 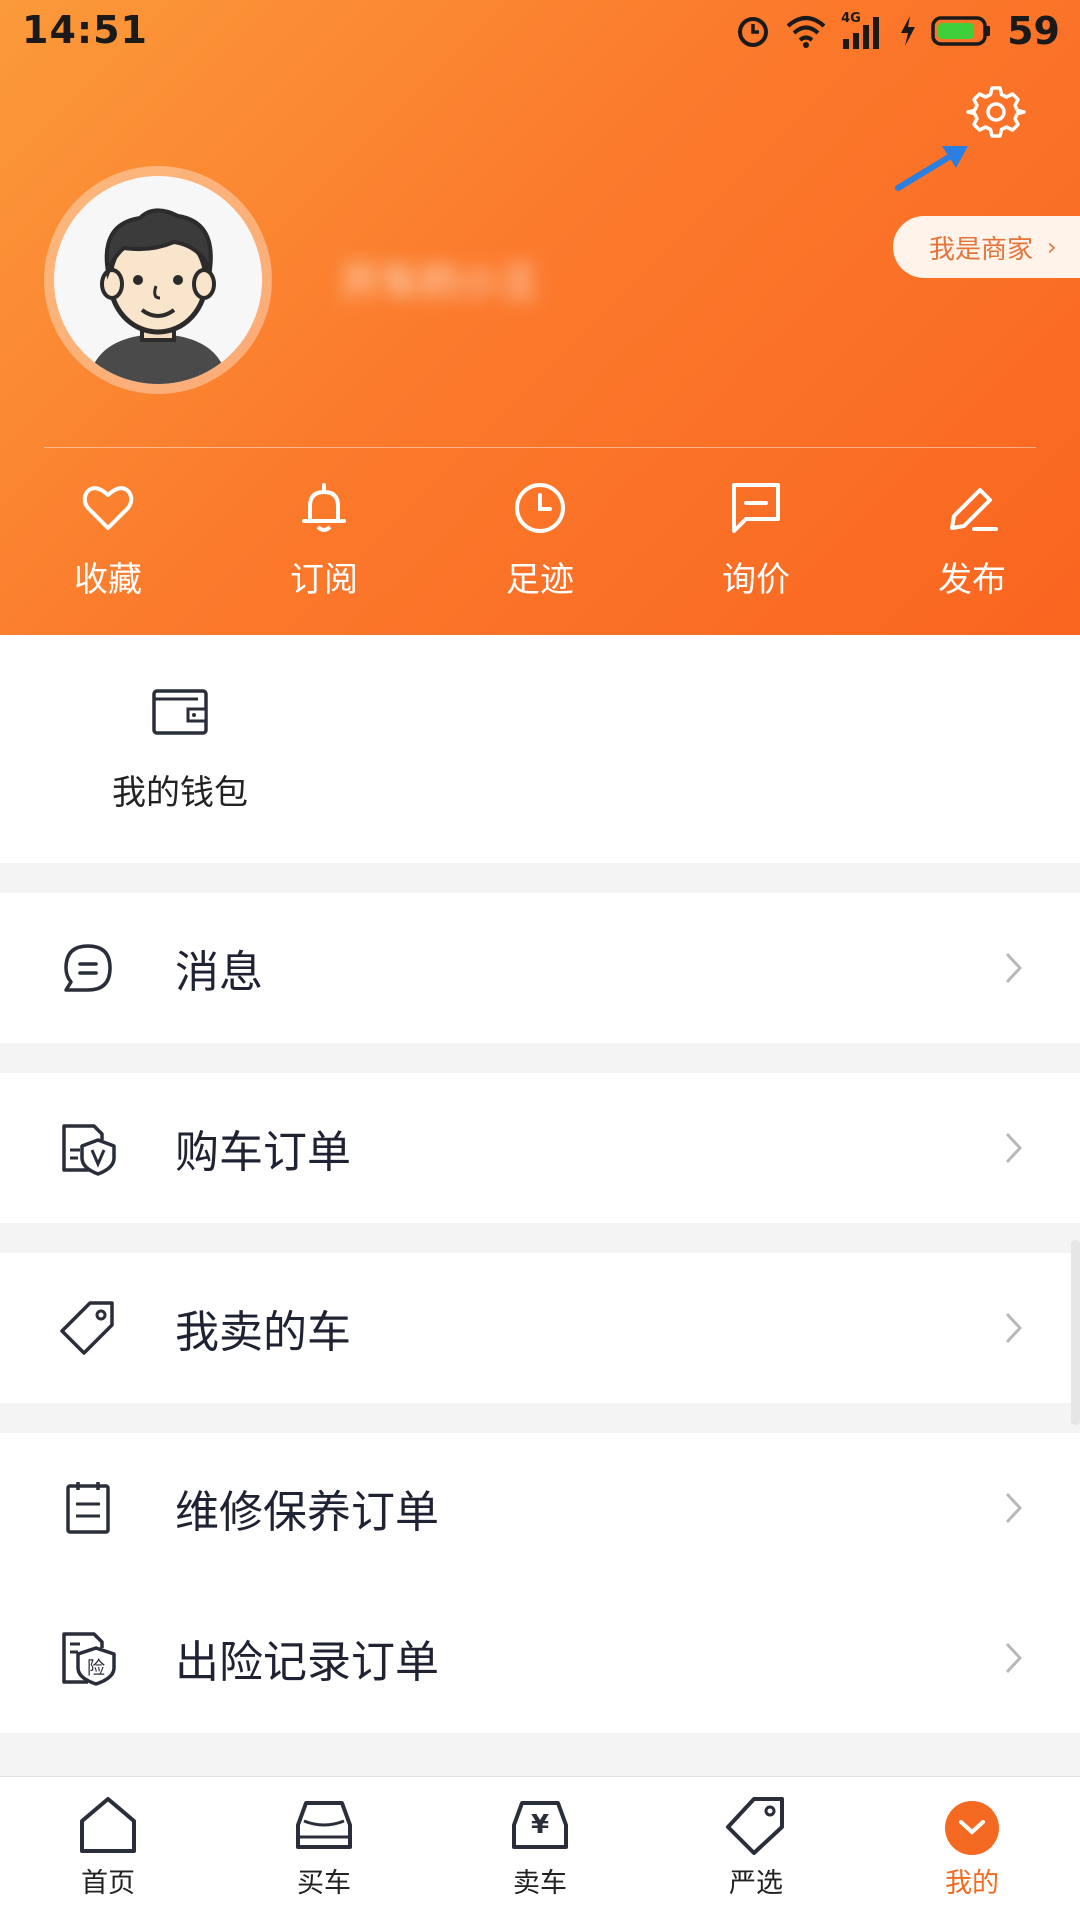 What do you see at coordinates (972, 1828) in the screenshot?
I see `me-icon` at bounding box center [972, 1828].